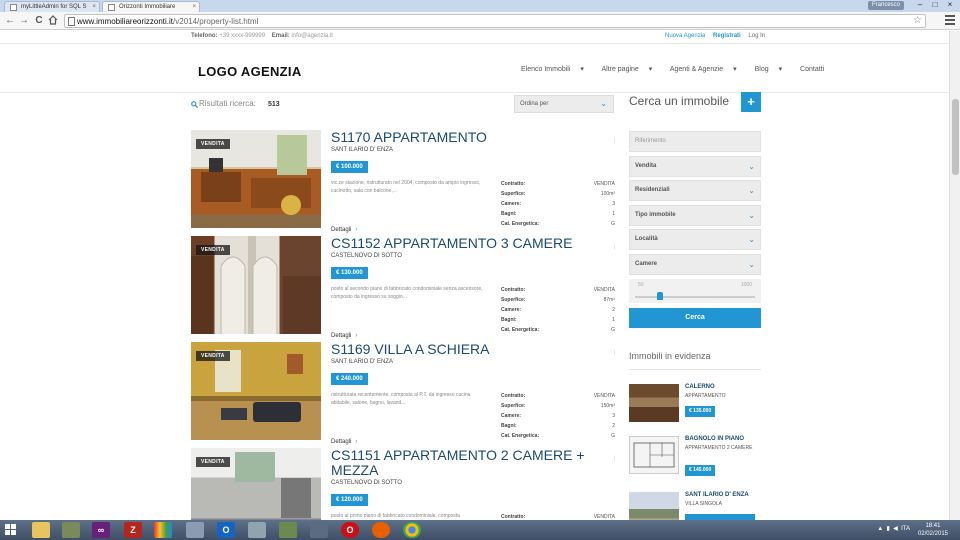  I want to click on spec-value: VENDITA, so click(604, 184).